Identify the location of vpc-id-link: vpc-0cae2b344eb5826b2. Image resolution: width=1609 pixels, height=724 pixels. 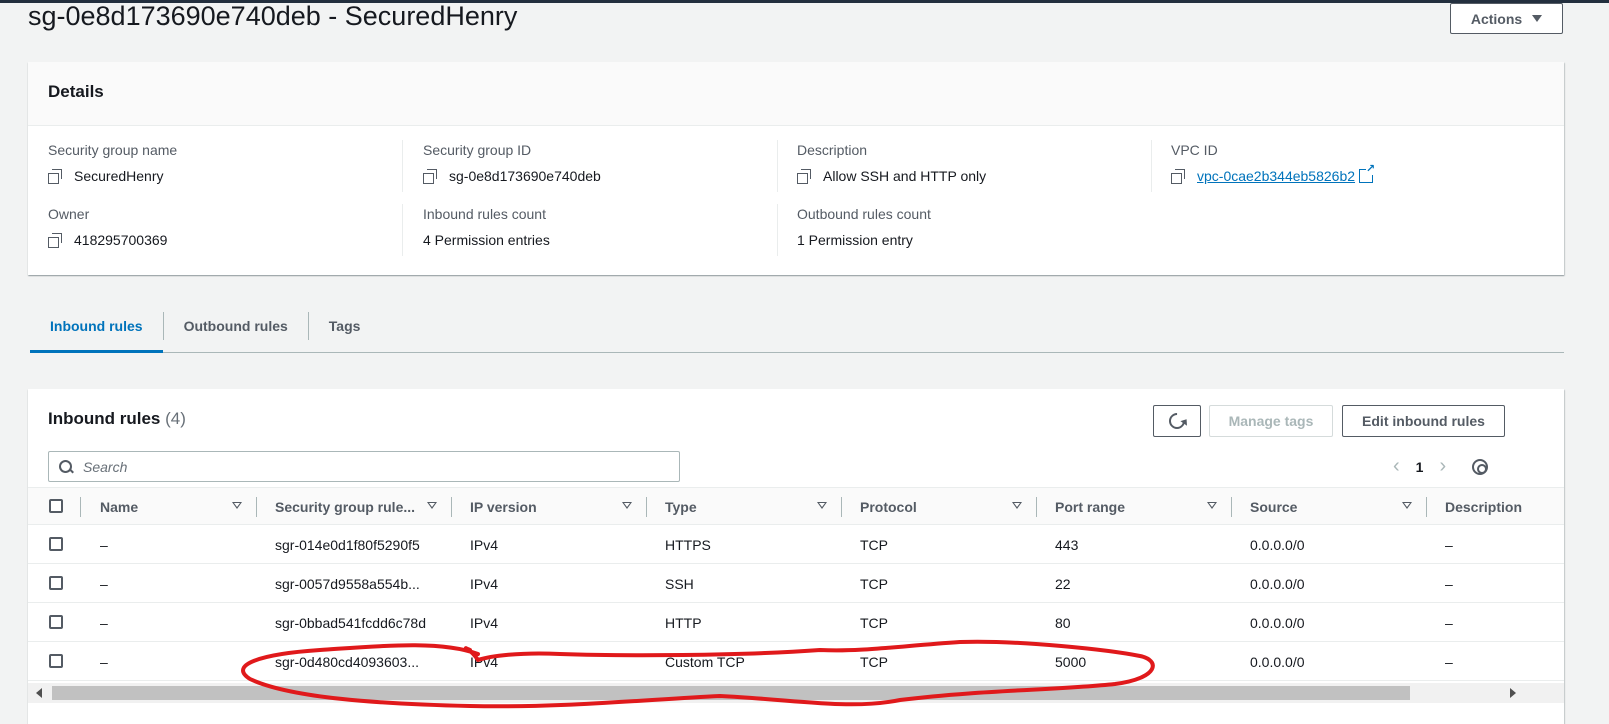
(1276, 176).